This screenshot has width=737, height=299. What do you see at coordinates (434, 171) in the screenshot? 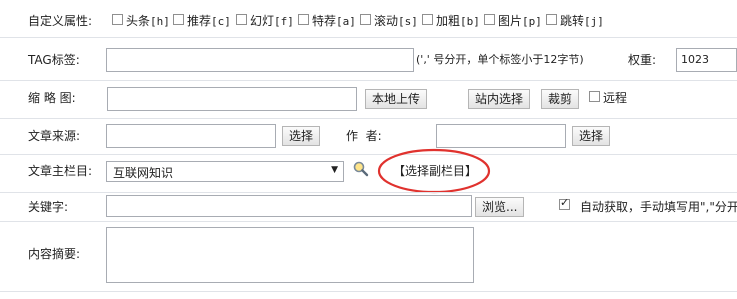
I see `highlight-ellipse` at bounding box center [434, 171].